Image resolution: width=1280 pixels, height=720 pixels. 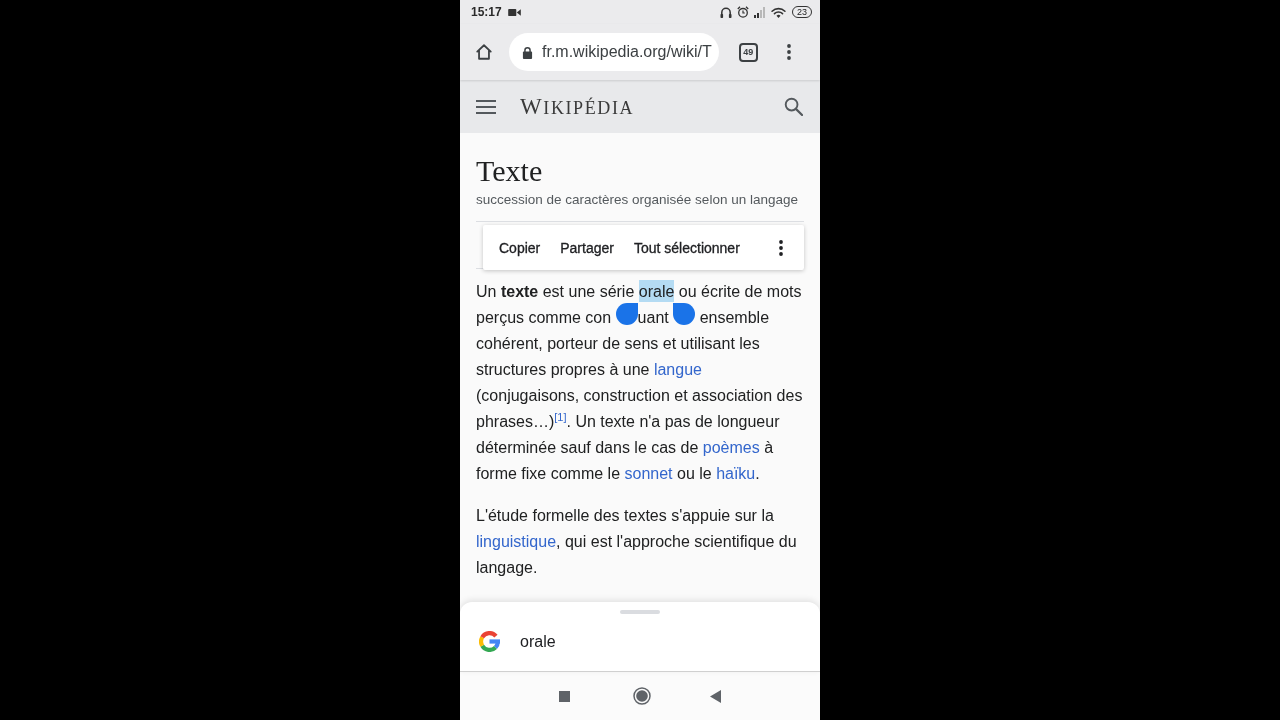 I want to click on back-icon, so click(x=715, y=696).